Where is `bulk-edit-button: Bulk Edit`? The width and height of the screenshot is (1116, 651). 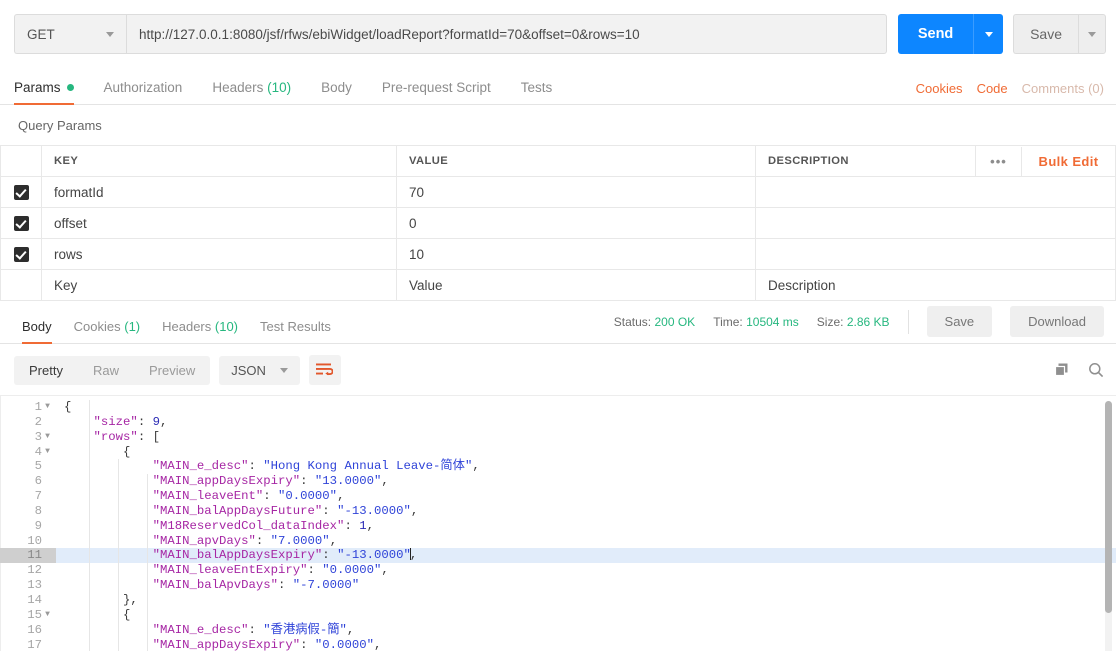
bulk-edit-button: Bulk Edit is located at coordinates (1068, 161).